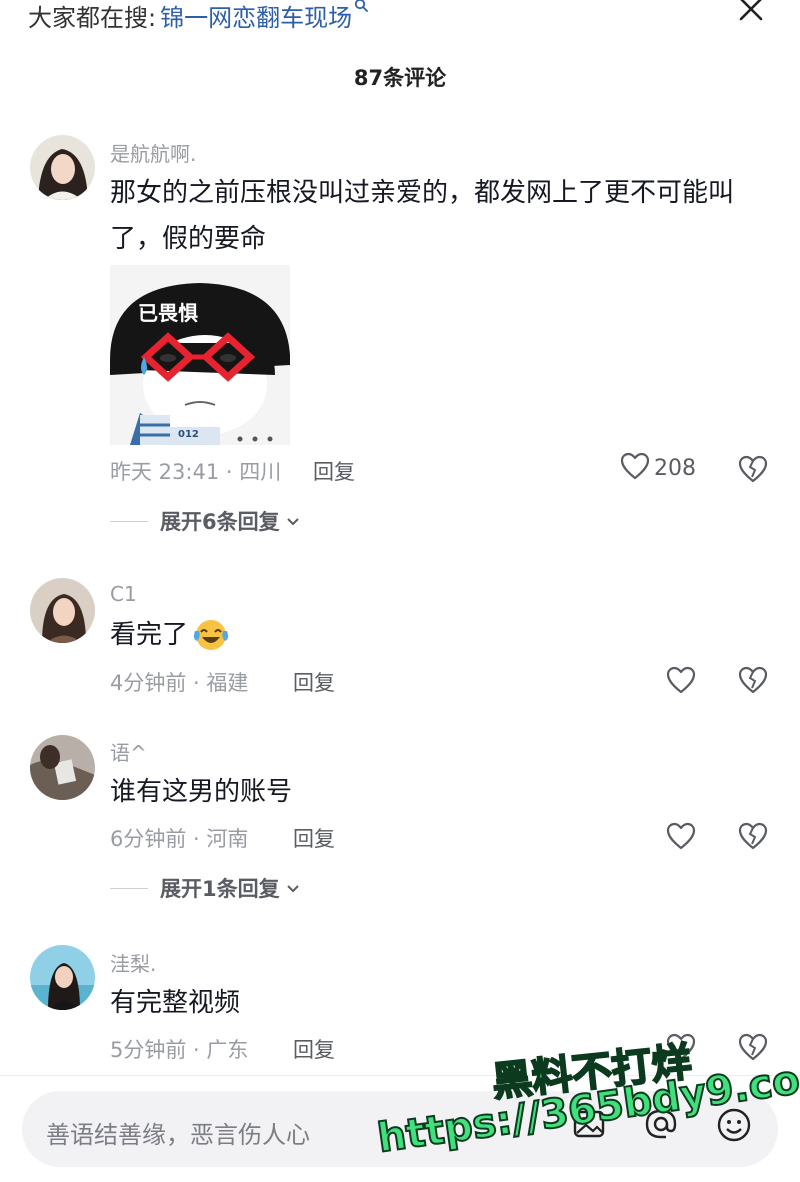 The height and width of the screenshot is (1182, 800). What do you see at coordinates (62, 977) in the screenshot?
I see `avatar` at bounding box center [62, 977].